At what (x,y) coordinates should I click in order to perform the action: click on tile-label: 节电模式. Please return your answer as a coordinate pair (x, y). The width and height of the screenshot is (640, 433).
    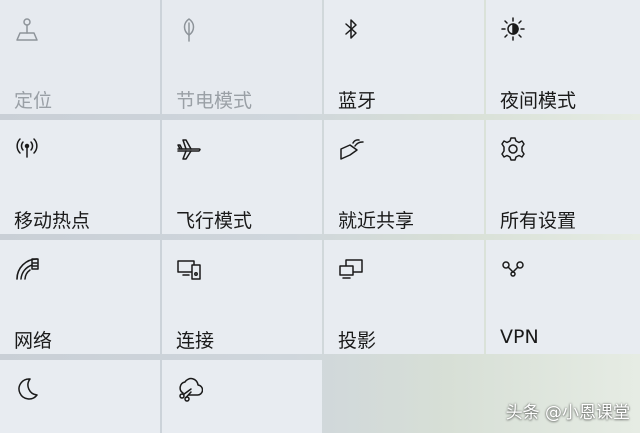
    Looking at the image, I should click on (214, 101).